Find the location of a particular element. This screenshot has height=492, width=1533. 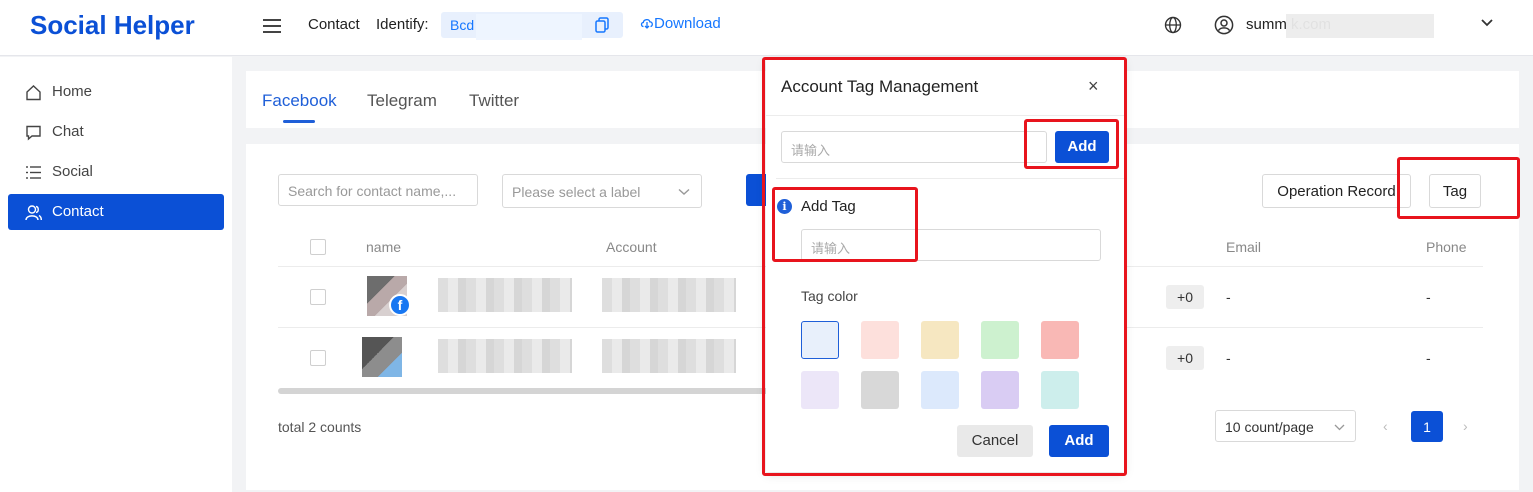

select-all-checkbox is located at coordinates (318, 247).